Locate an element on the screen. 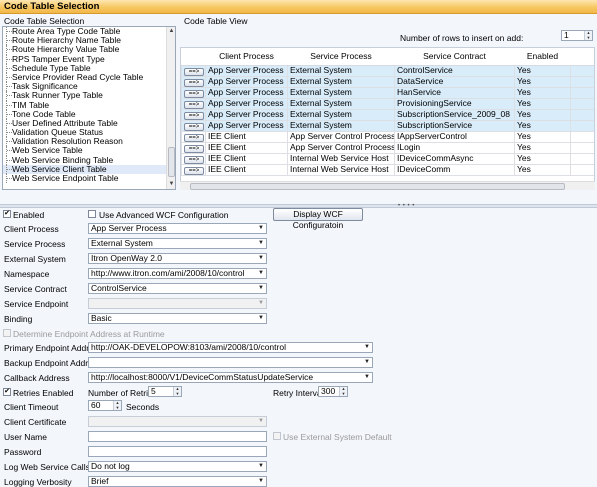 The image size is (597, 487). backup-endpoint-select: ▼ is located at coordinates (230, 362).